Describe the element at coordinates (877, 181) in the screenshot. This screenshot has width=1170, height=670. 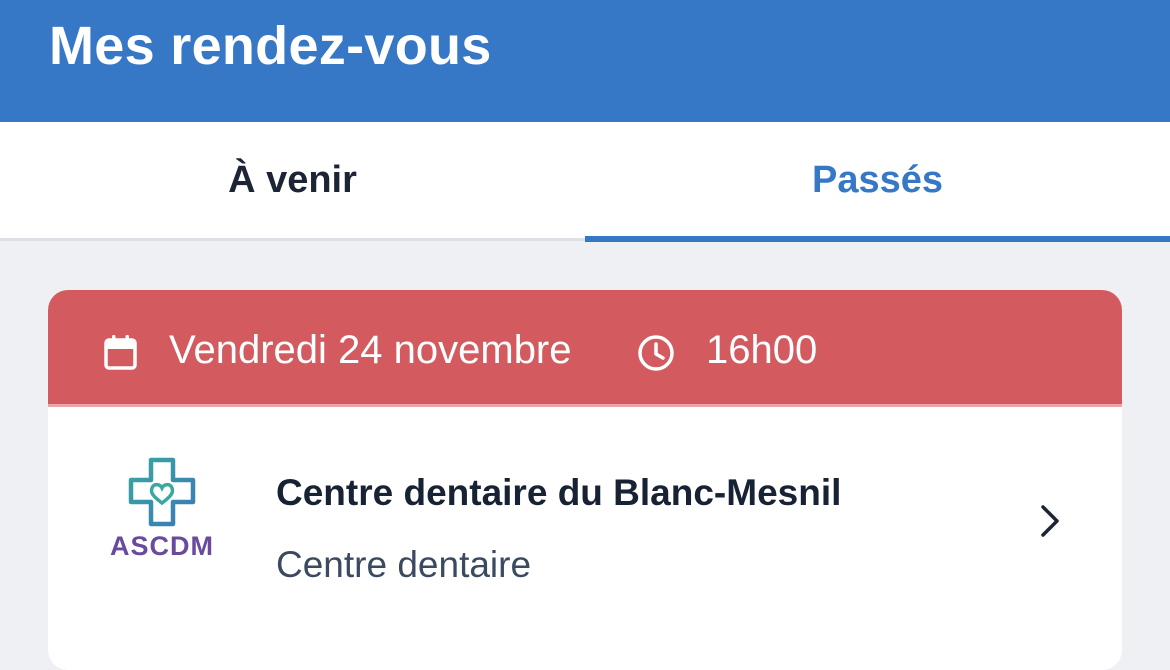
I see `tab-past: Passés` at that location.